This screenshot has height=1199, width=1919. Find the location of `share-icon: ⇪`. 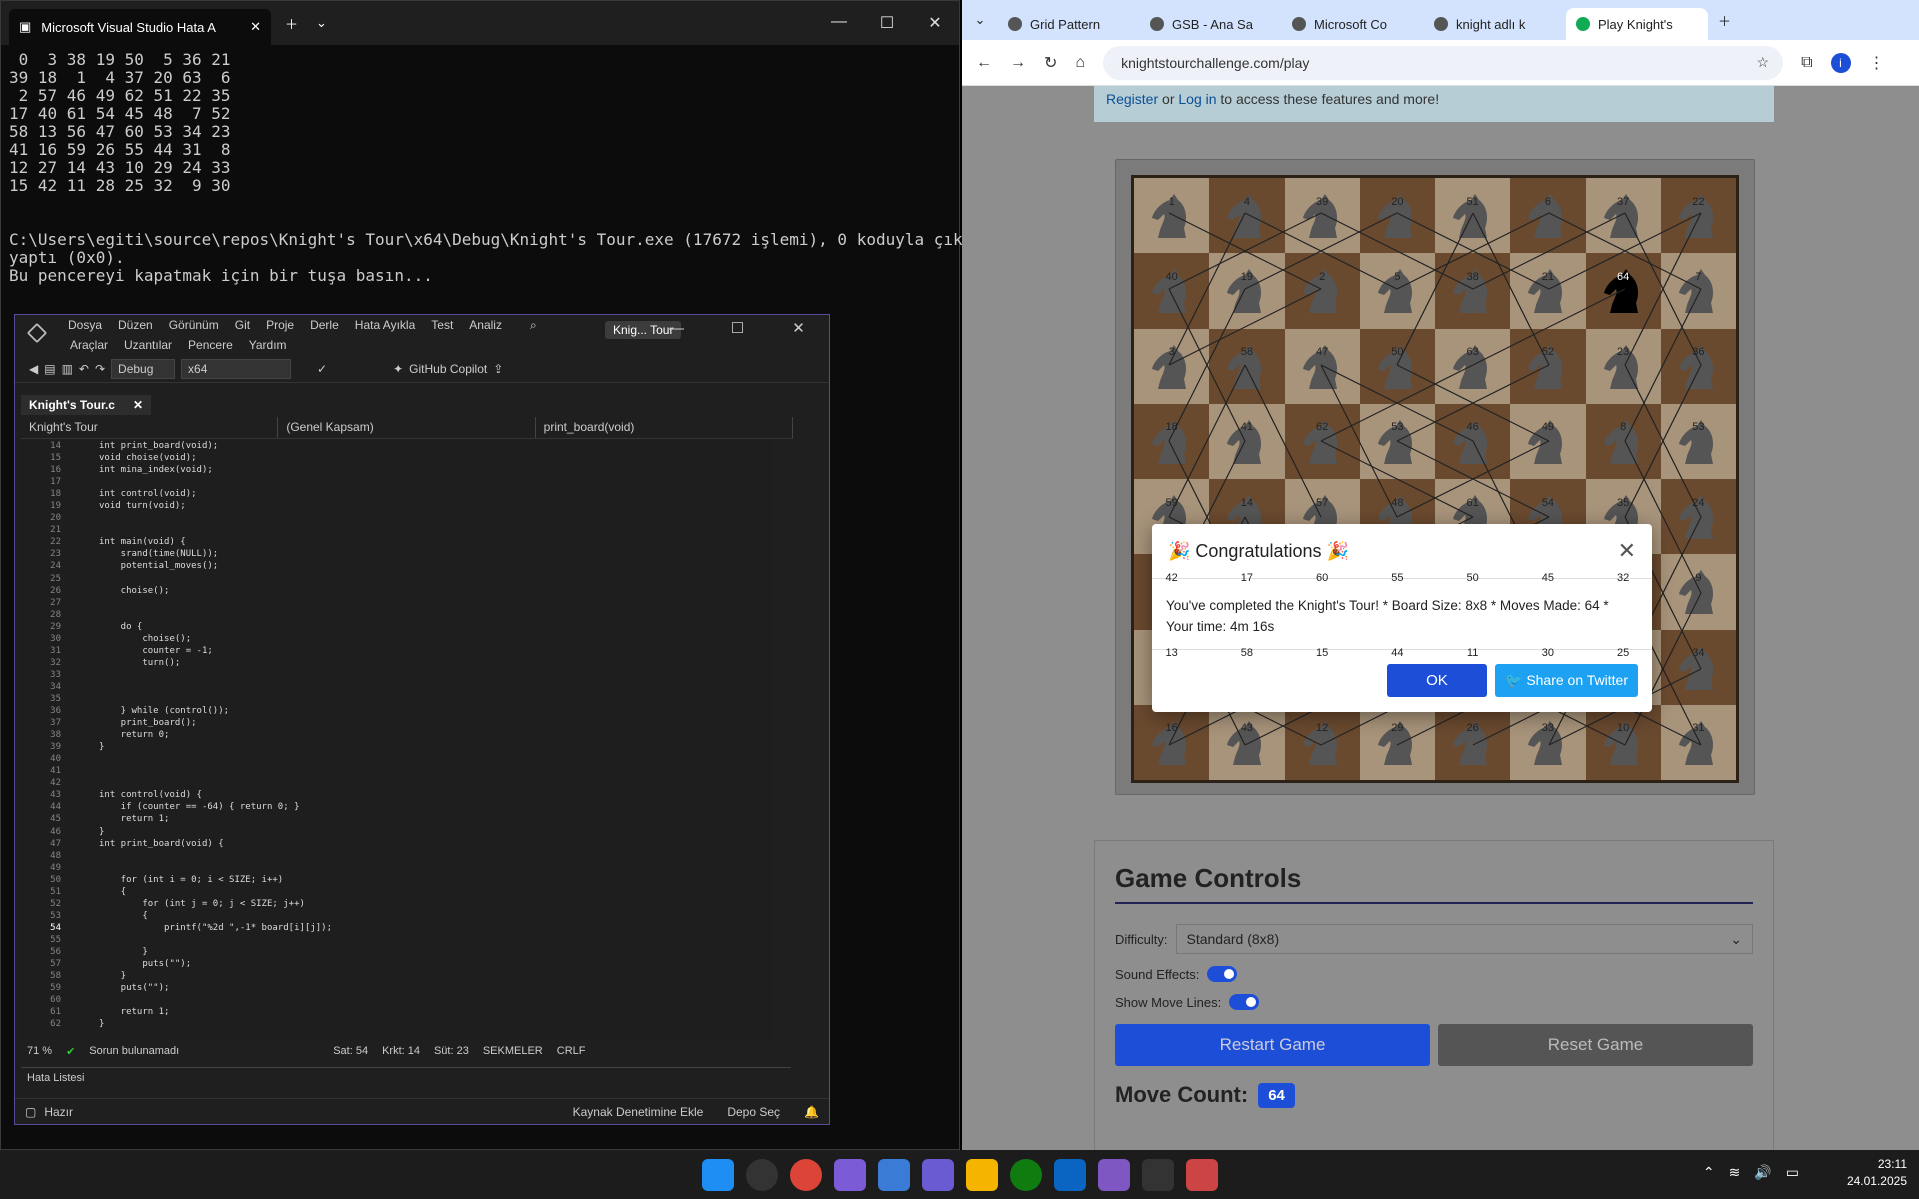

share-icon: ⇪ is located at coordinates (498, 369).